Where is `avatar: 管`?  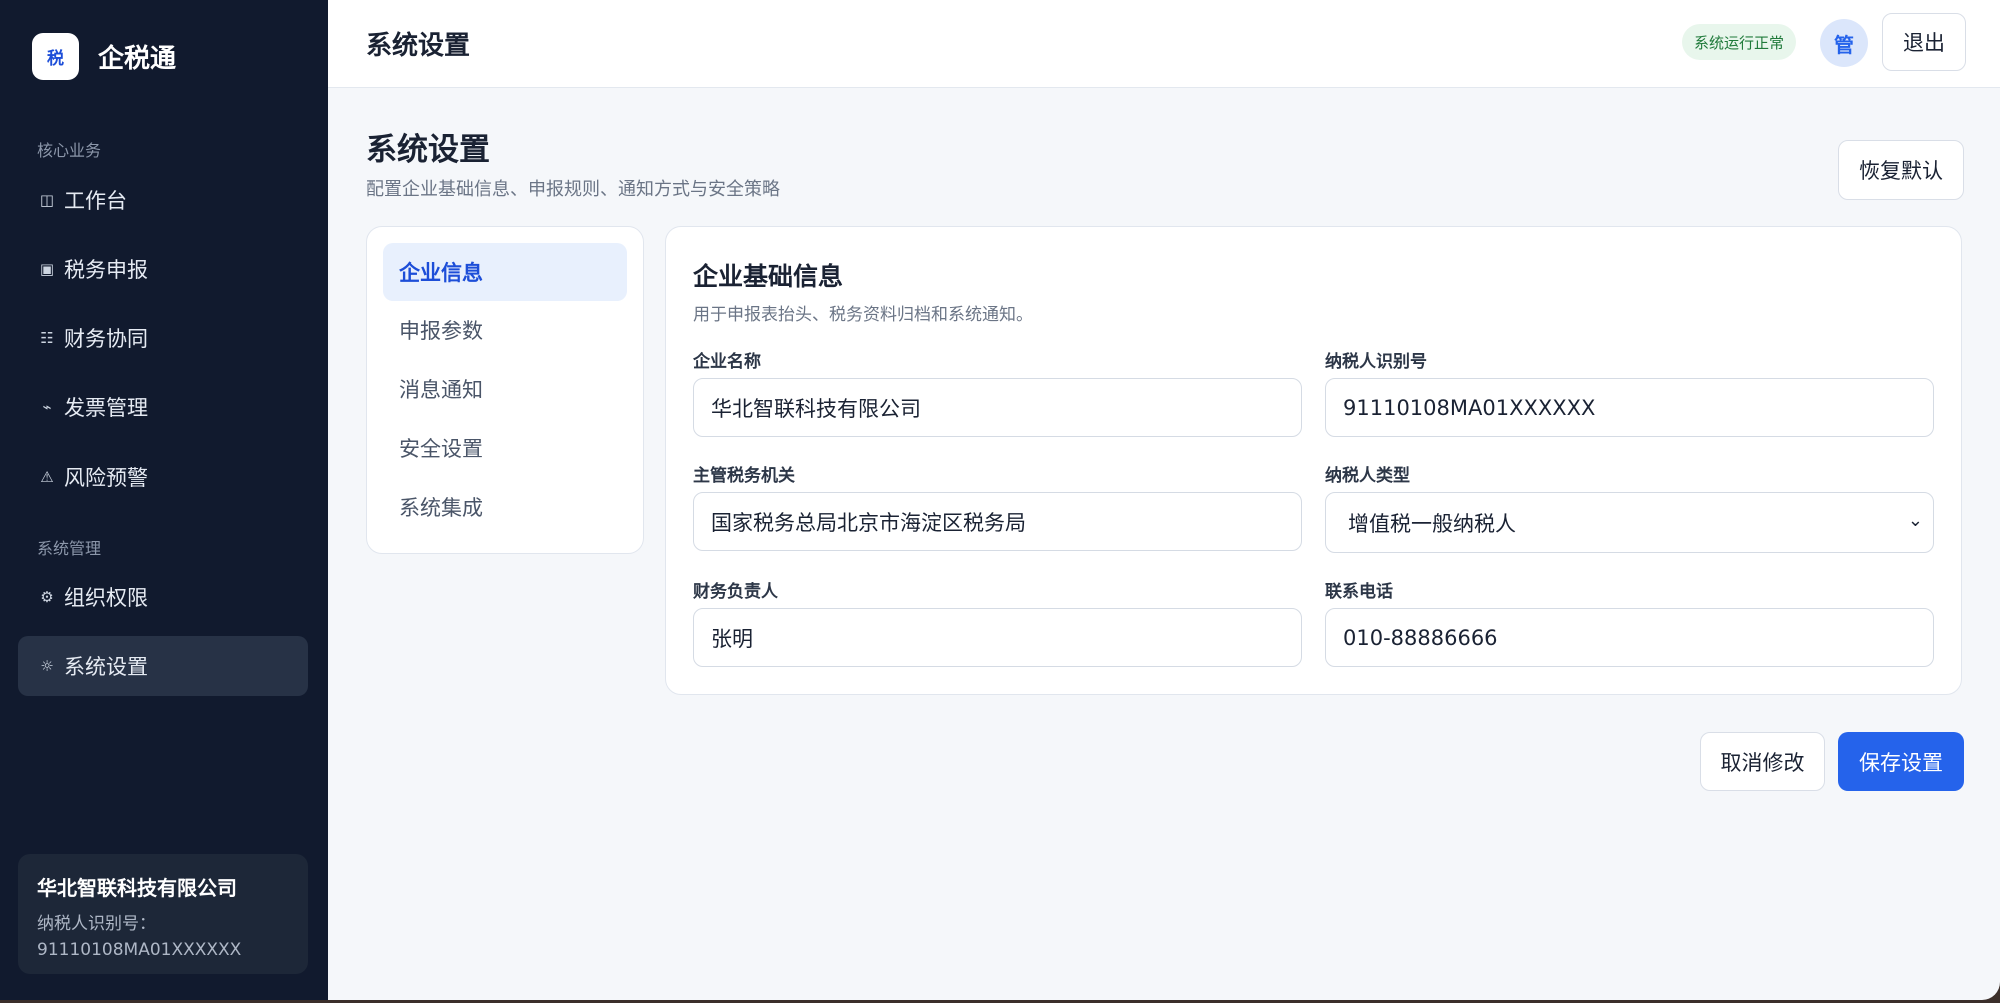 avatar: 管 is located at coordinates (1844, 43).